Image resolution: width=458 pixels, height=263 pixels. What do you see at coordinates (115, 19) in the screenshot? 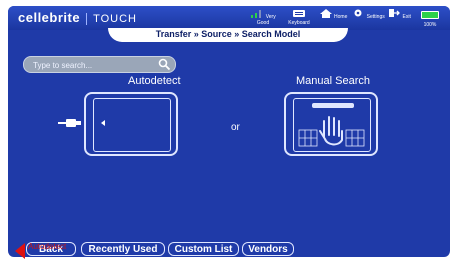
I see `product-name: TOUCH` at bounding box center [115, 19].